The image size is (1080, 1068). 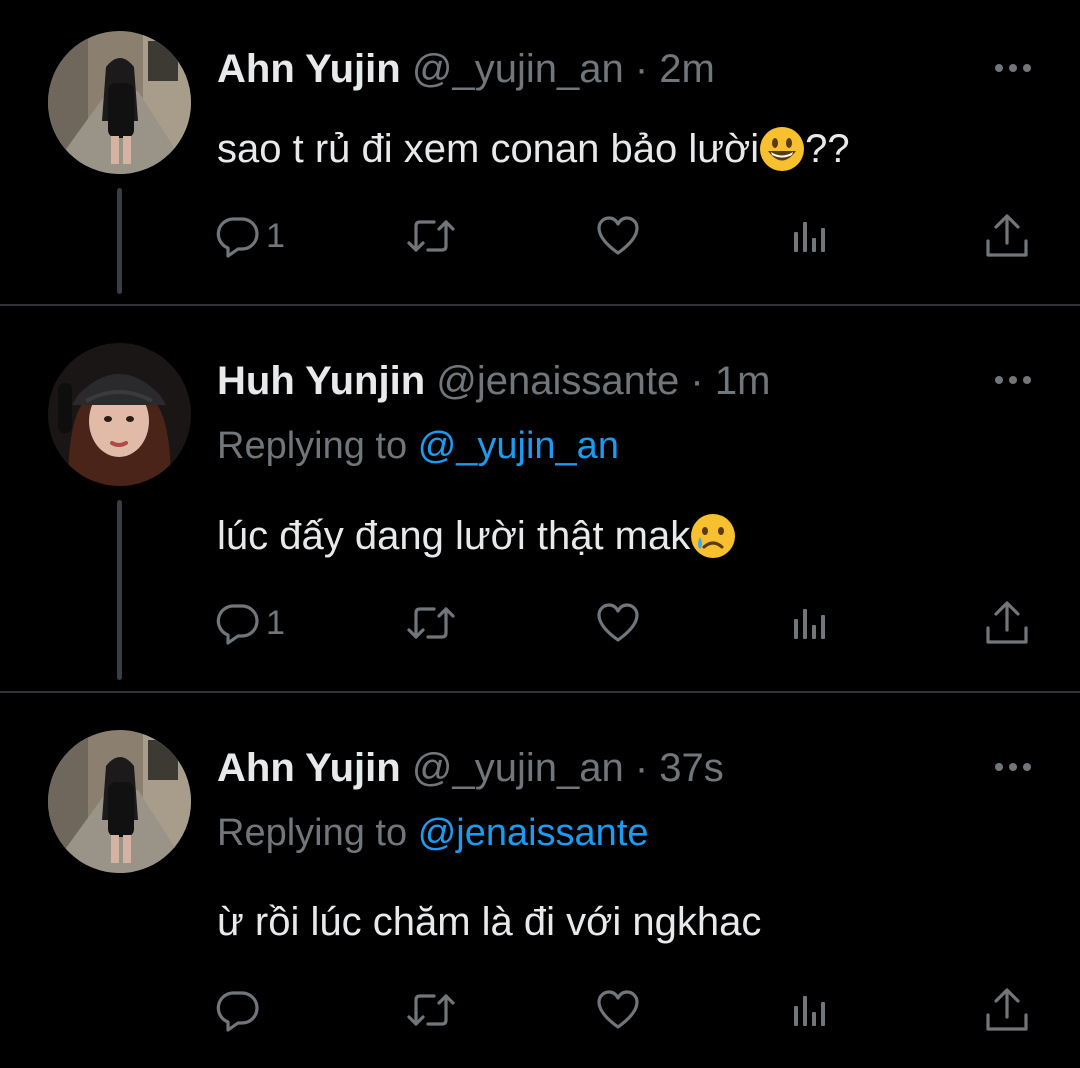 I want to click on reply-button, so click(x=241, y=1010).